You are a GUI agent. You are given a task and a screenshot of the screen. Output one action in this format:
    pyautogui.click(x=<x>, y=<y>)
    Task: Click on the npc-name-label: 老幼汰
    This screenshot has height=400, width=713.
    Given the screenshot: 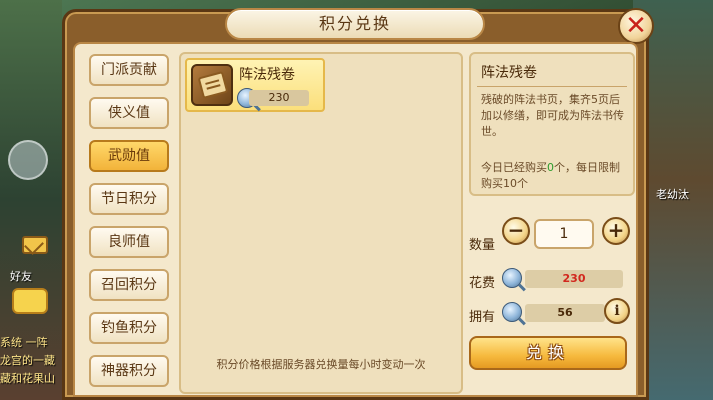 What is the action you would take?
    pyautogui.click(x=672, y=194)
    